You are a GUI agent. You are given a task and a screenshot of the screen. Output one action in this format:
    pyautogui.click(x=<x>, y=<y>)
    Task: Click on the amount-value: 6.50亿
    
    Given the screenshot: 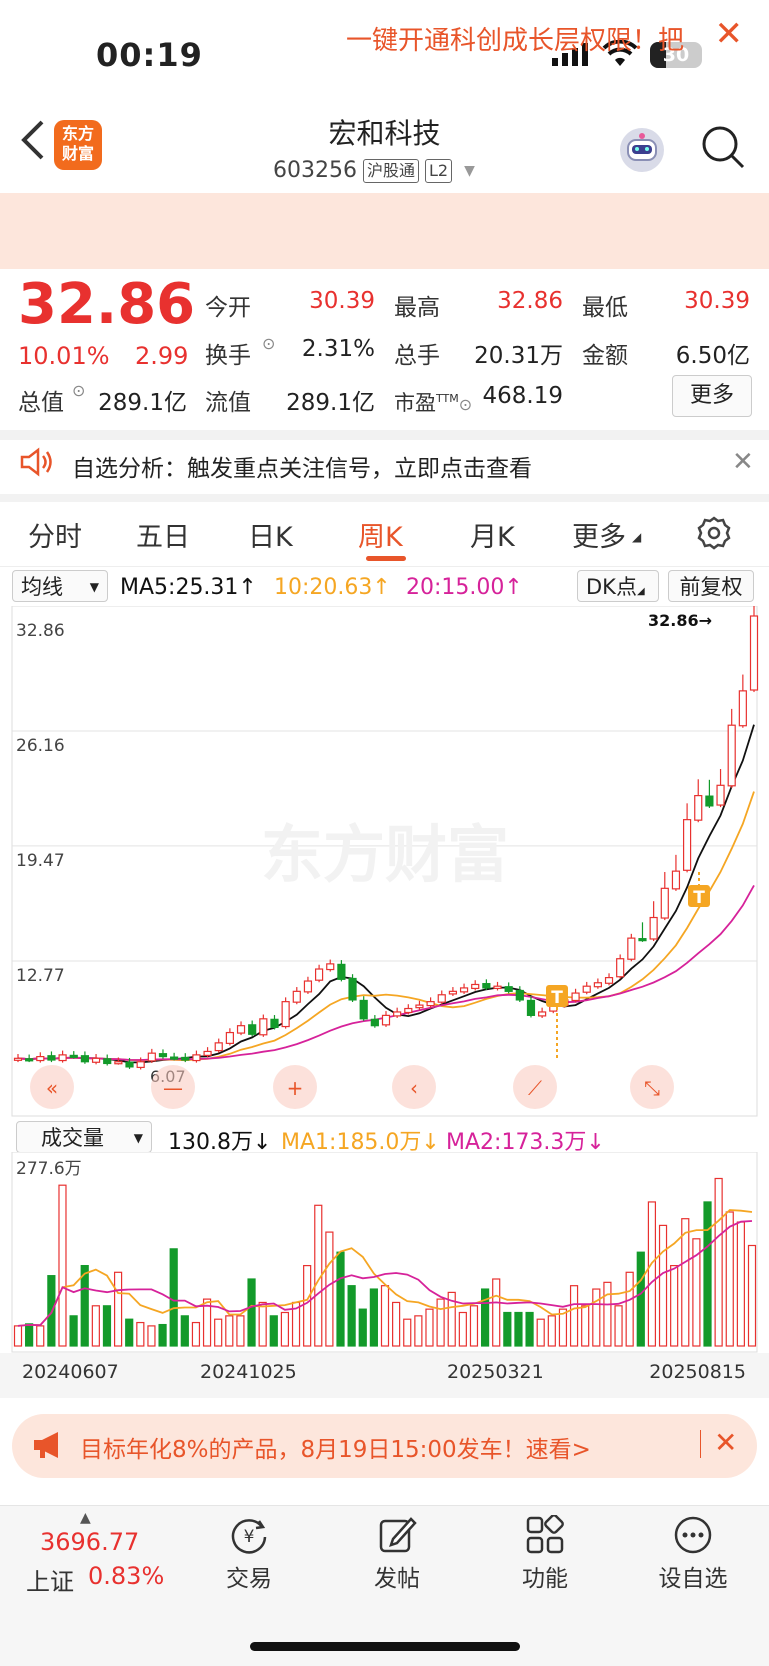 What is the action you would take?
    pyautogui.click(x=712, y=356)
    